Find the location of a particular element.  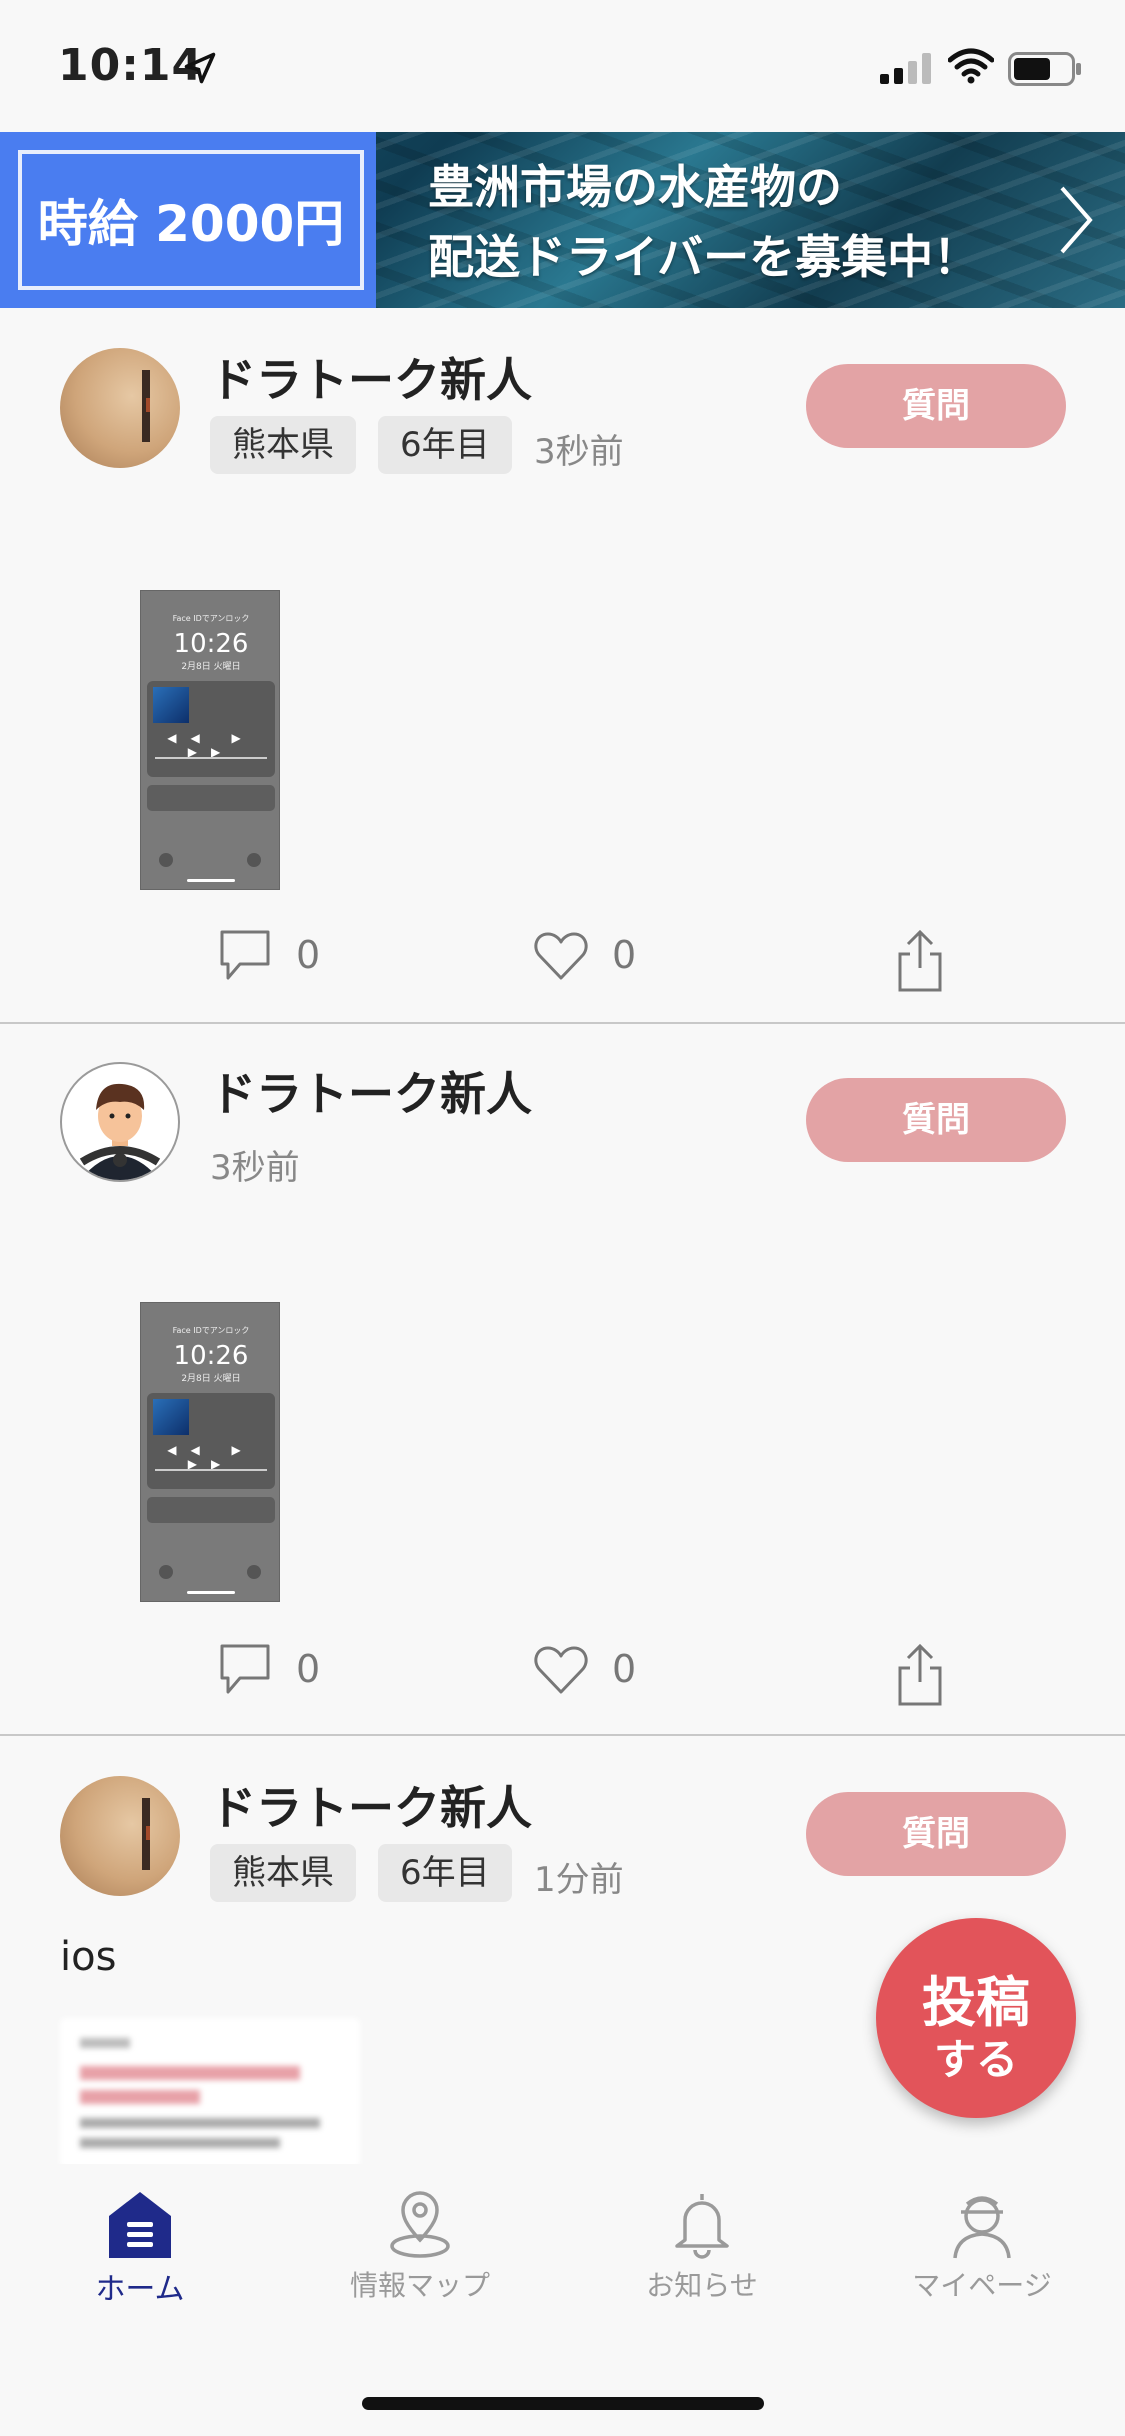

recruit-banner: 時給 2000円 豊洲市場の水産物の 配送ドライバーを募集中！ is located at coordinates (562, 220).